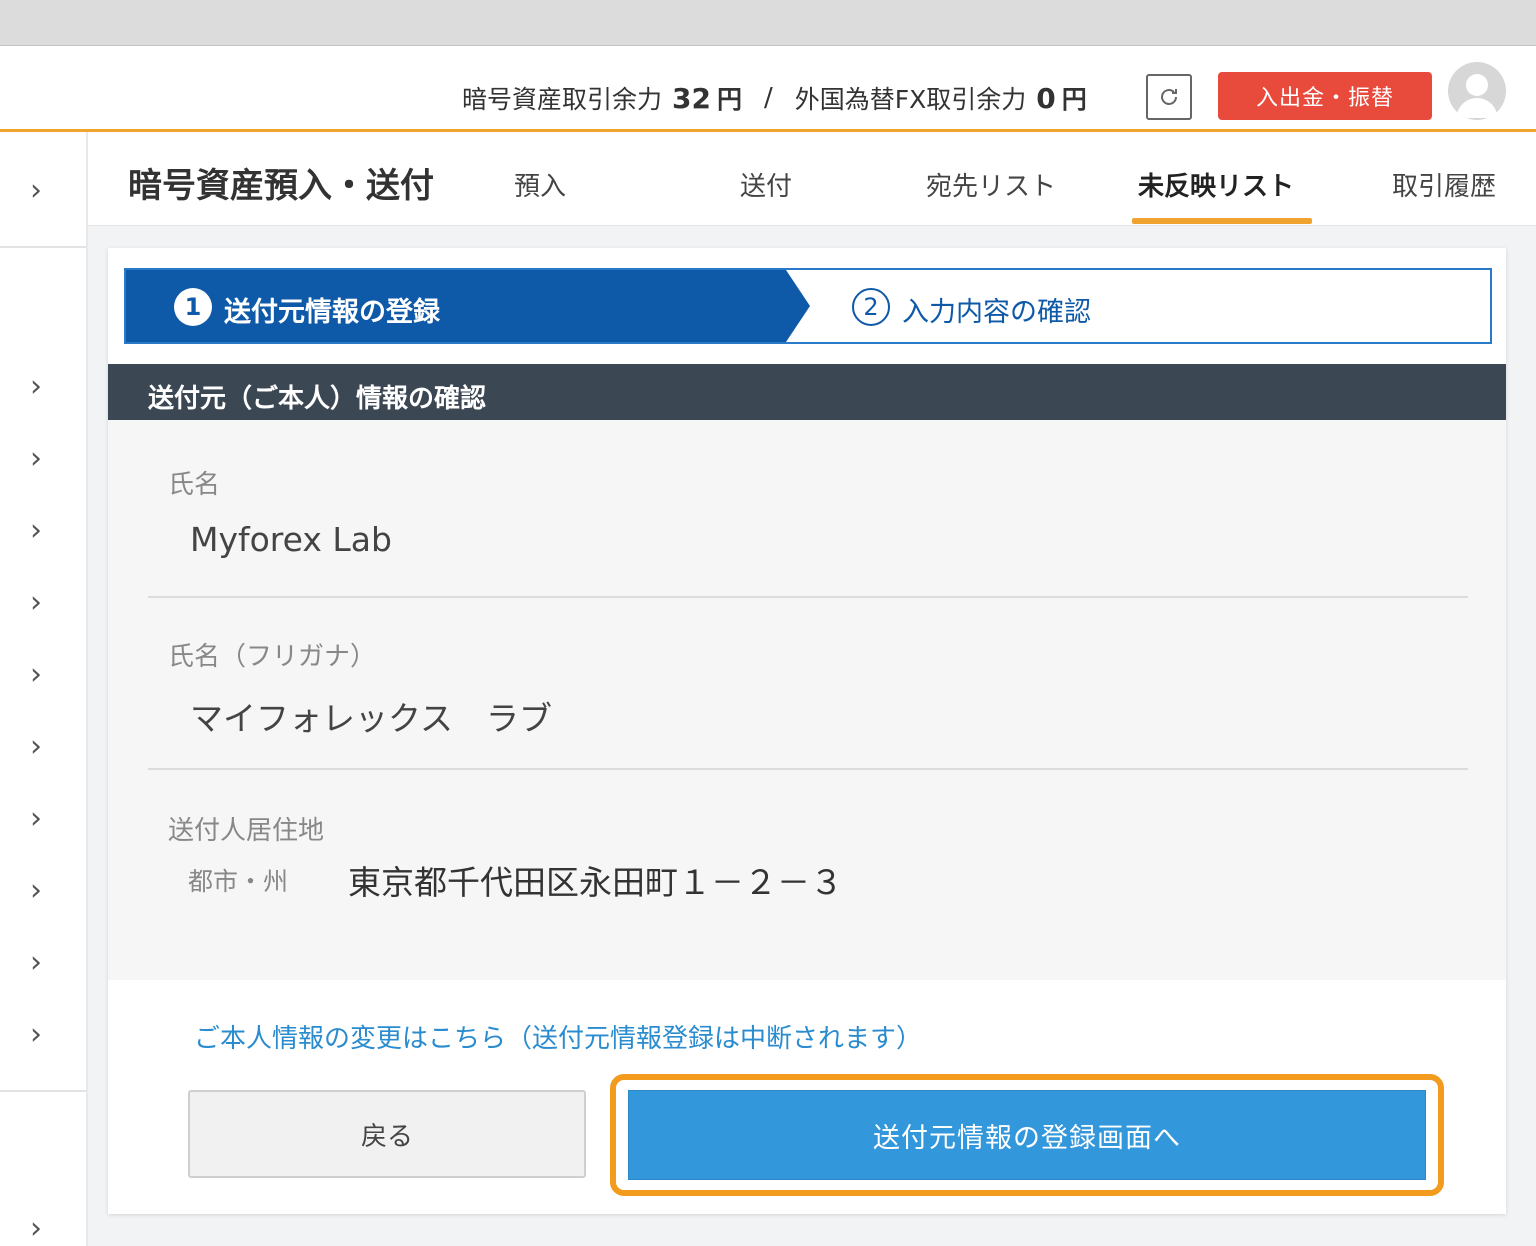 Image resolution: width=1536 pixels, height=1246 pixels. What do you see at coordinates (768, 23) in the screenshot?
I see `browser-chrome-bar` at bounding box center [768, 23].